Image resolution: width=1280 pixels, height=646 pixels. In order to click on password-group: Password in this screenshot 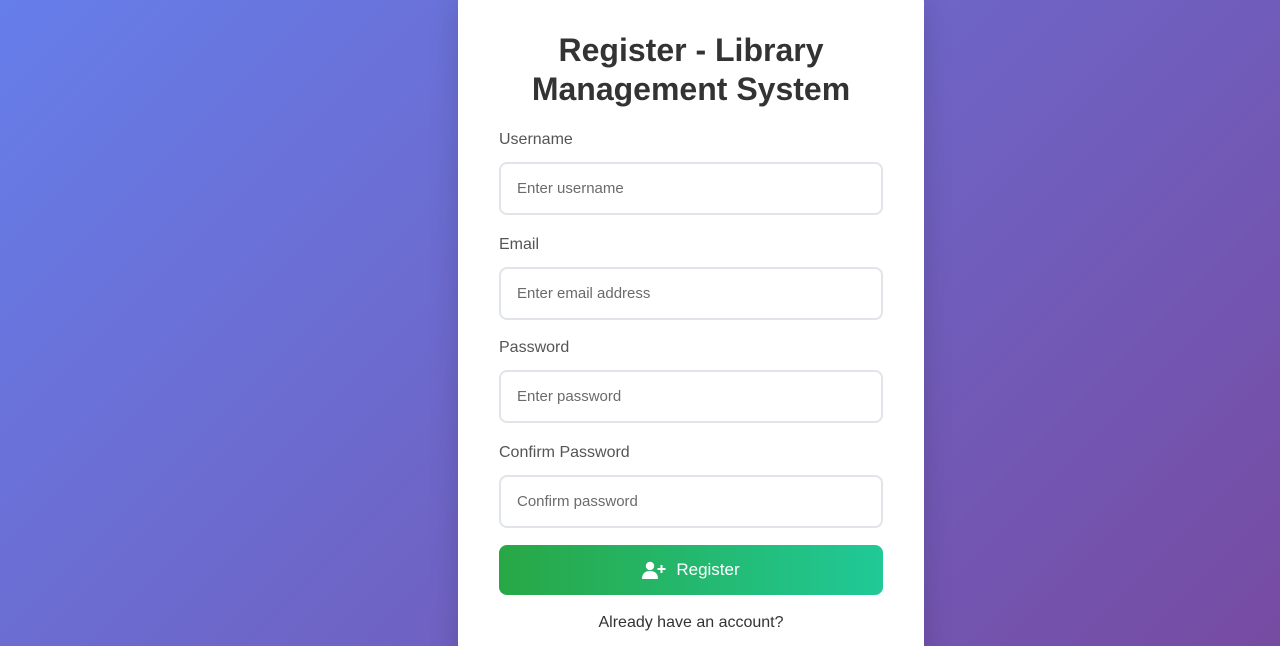, I will do `click(691, 380)`.